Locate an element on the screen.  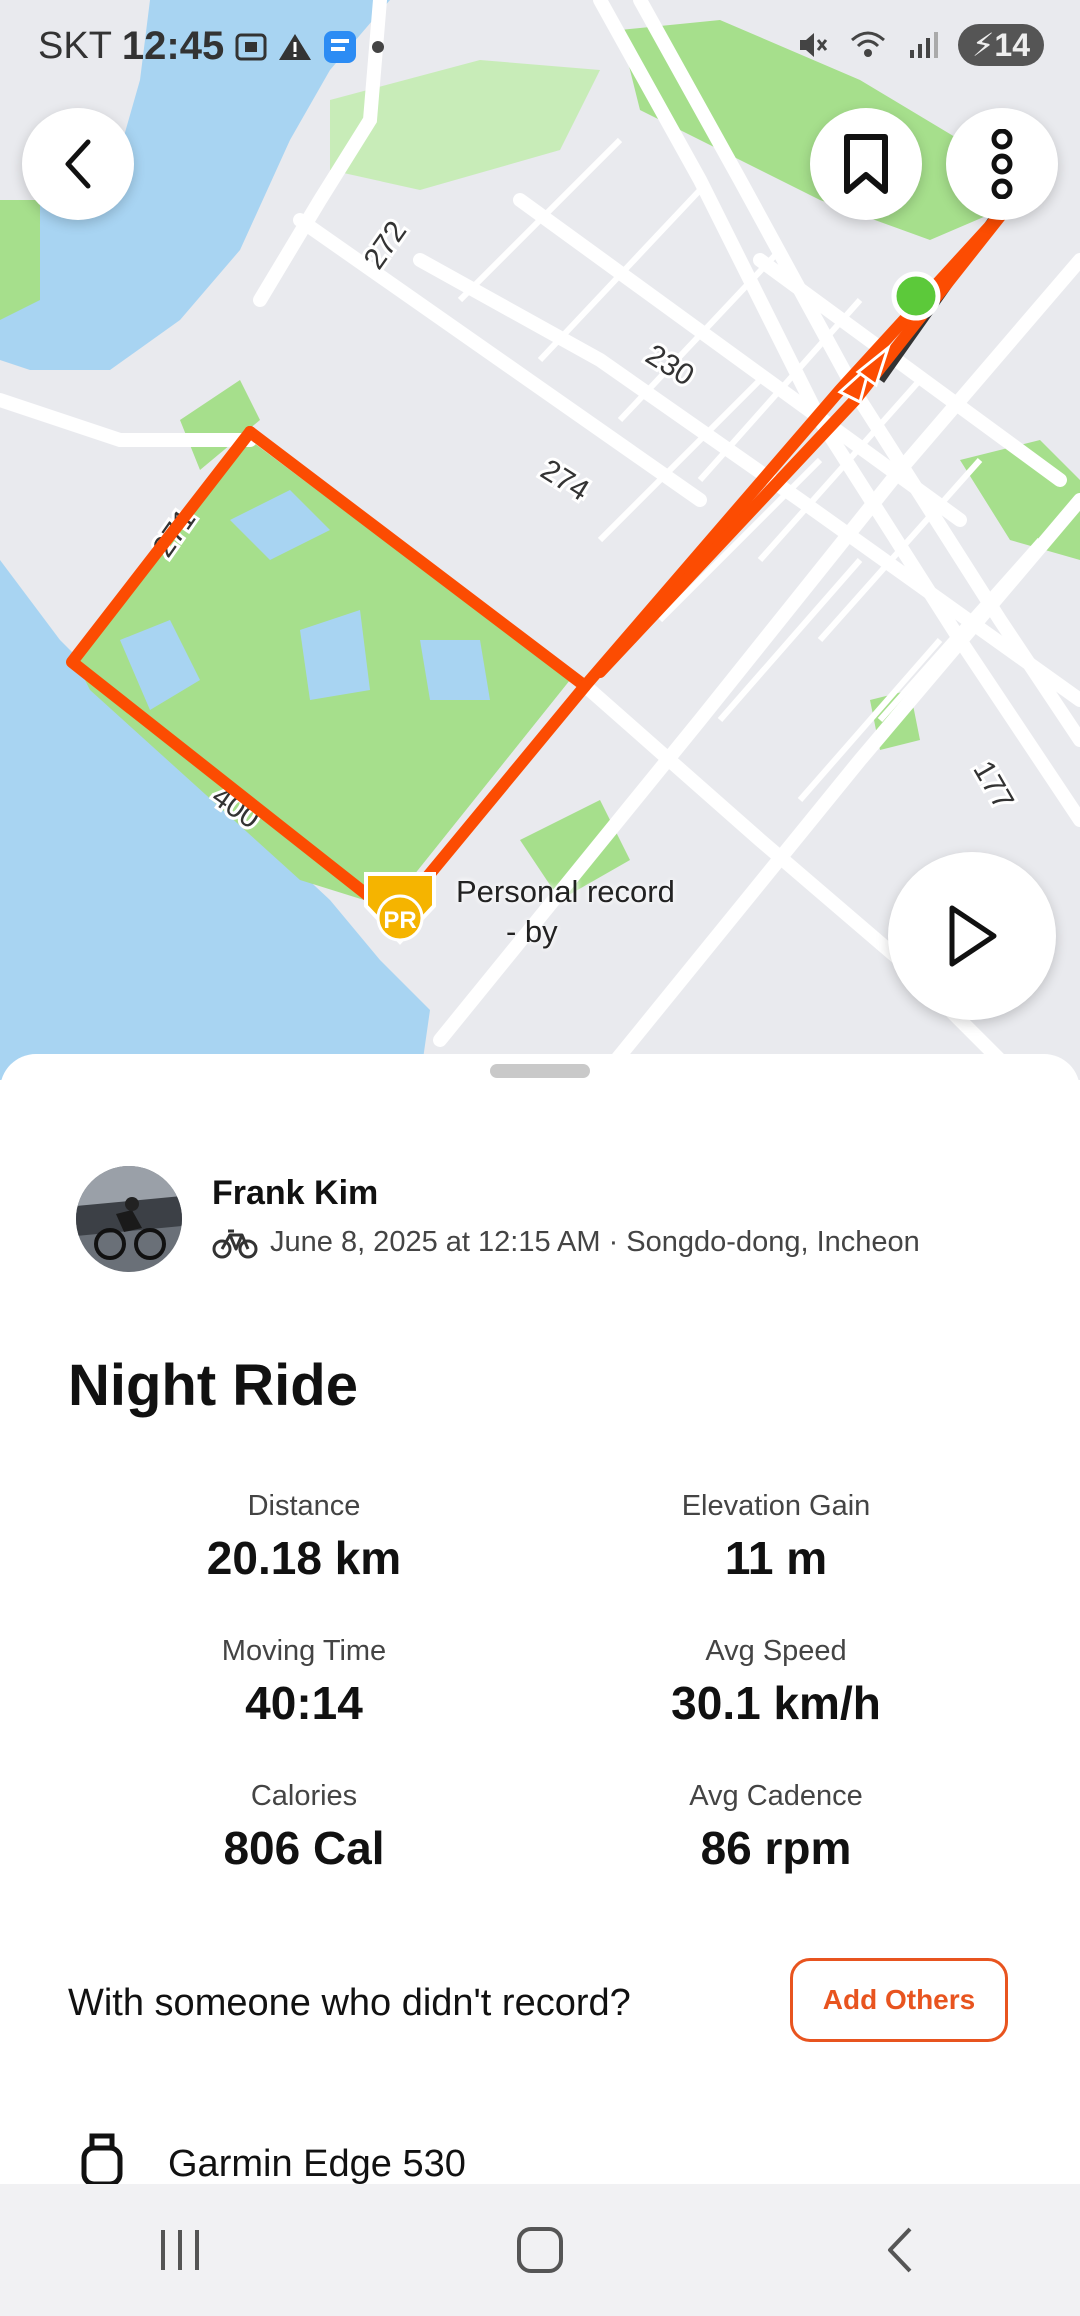
stat-value: 11 m is located at coordinates (776, 1558).